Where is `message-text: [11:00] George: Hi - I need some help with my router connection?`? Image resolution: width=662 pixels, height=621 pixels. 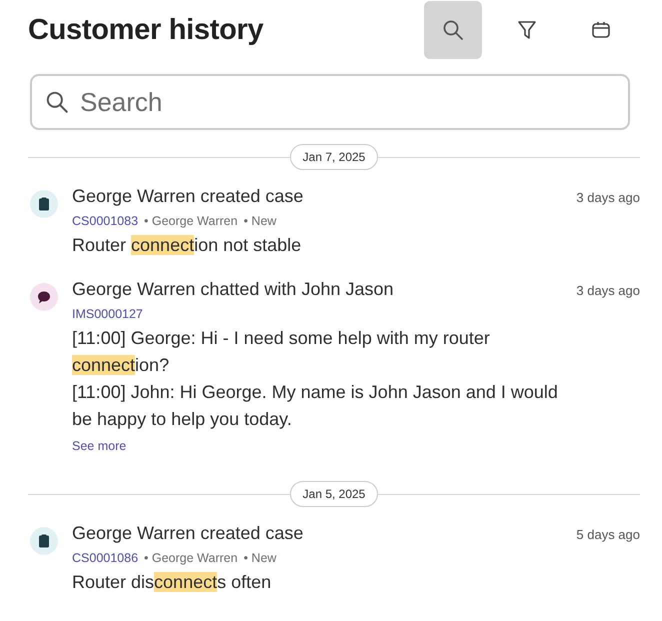 message-text: [11:00] George: Hi - I need some help with my router connection? is located at coordinates (281, 352).